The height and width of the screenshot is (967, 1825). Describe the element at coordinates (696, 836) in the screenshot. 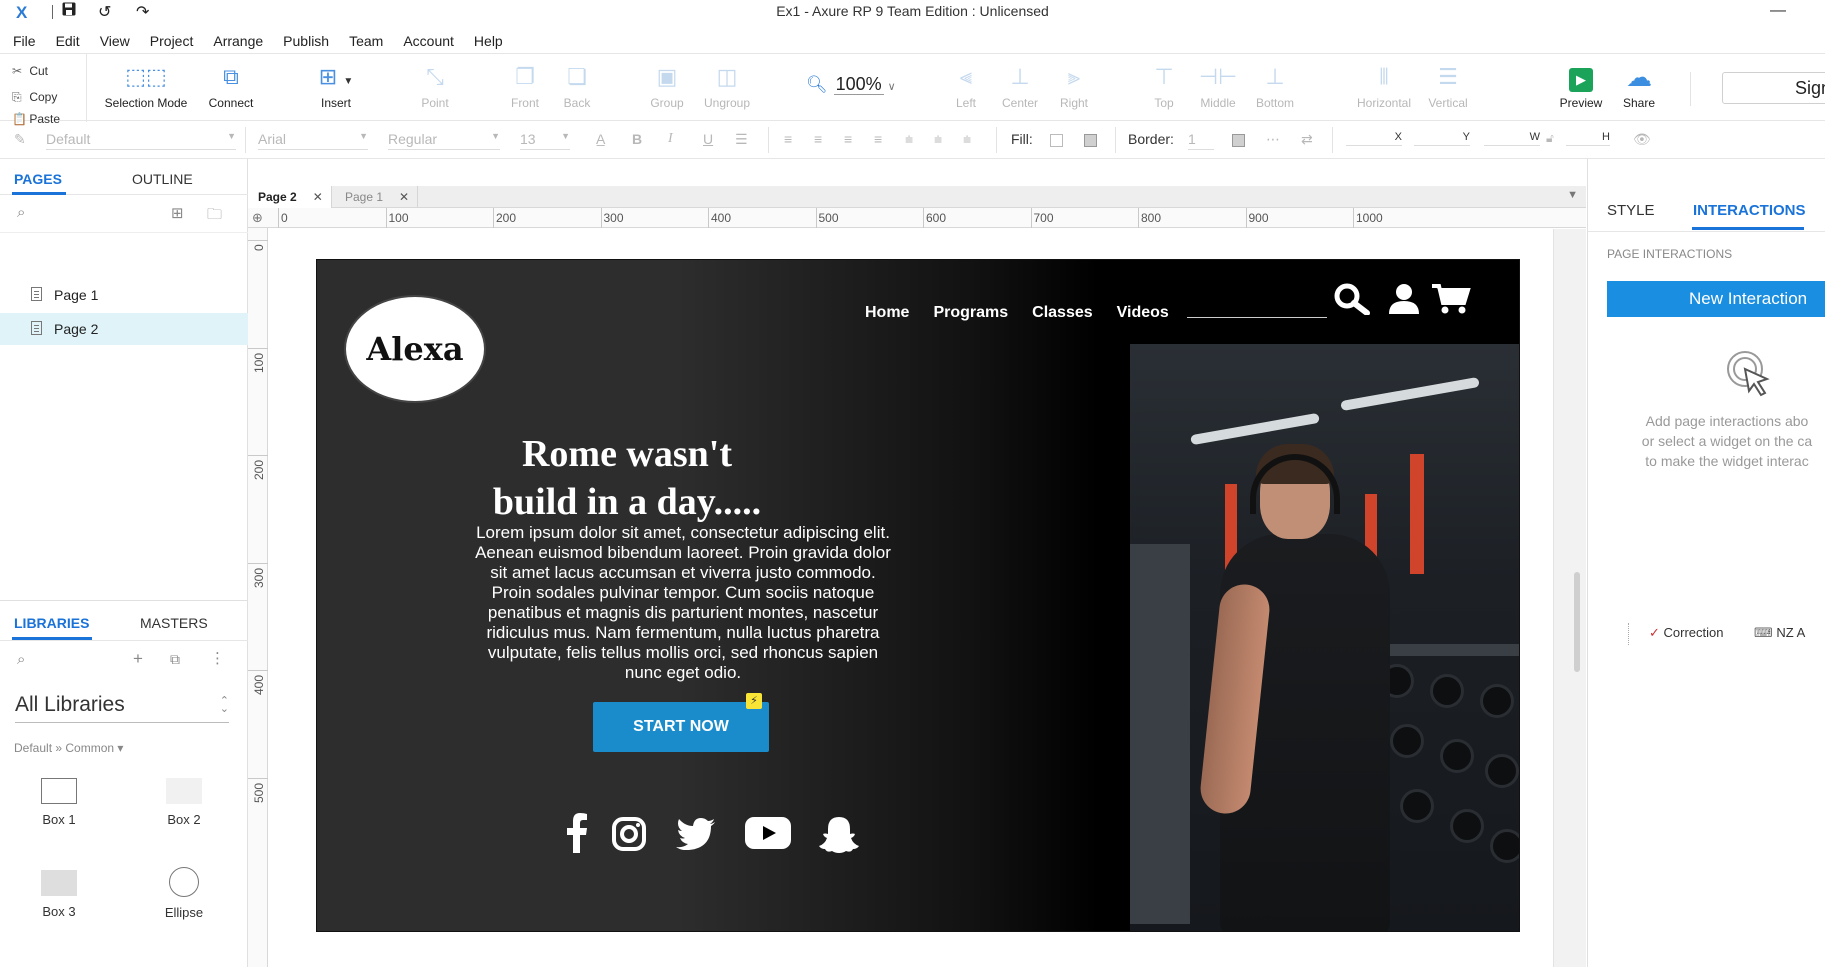

I see `twitter-icon` at that location.